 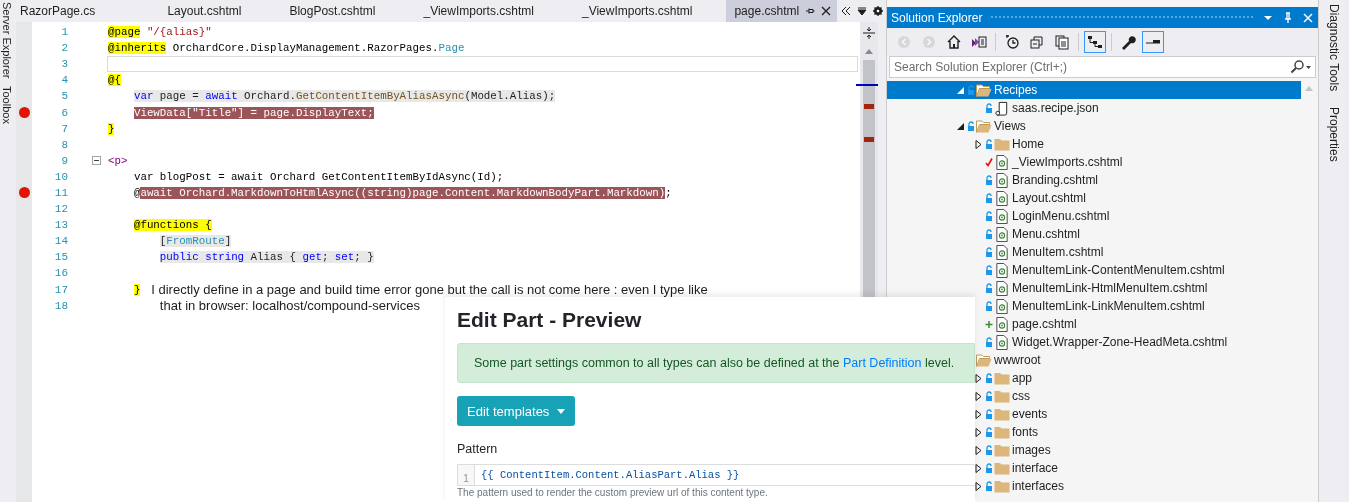 I want to click on tree-item: MenuItemLink-LinkMenuItem.cshtml, so click(x=1094, y=306).